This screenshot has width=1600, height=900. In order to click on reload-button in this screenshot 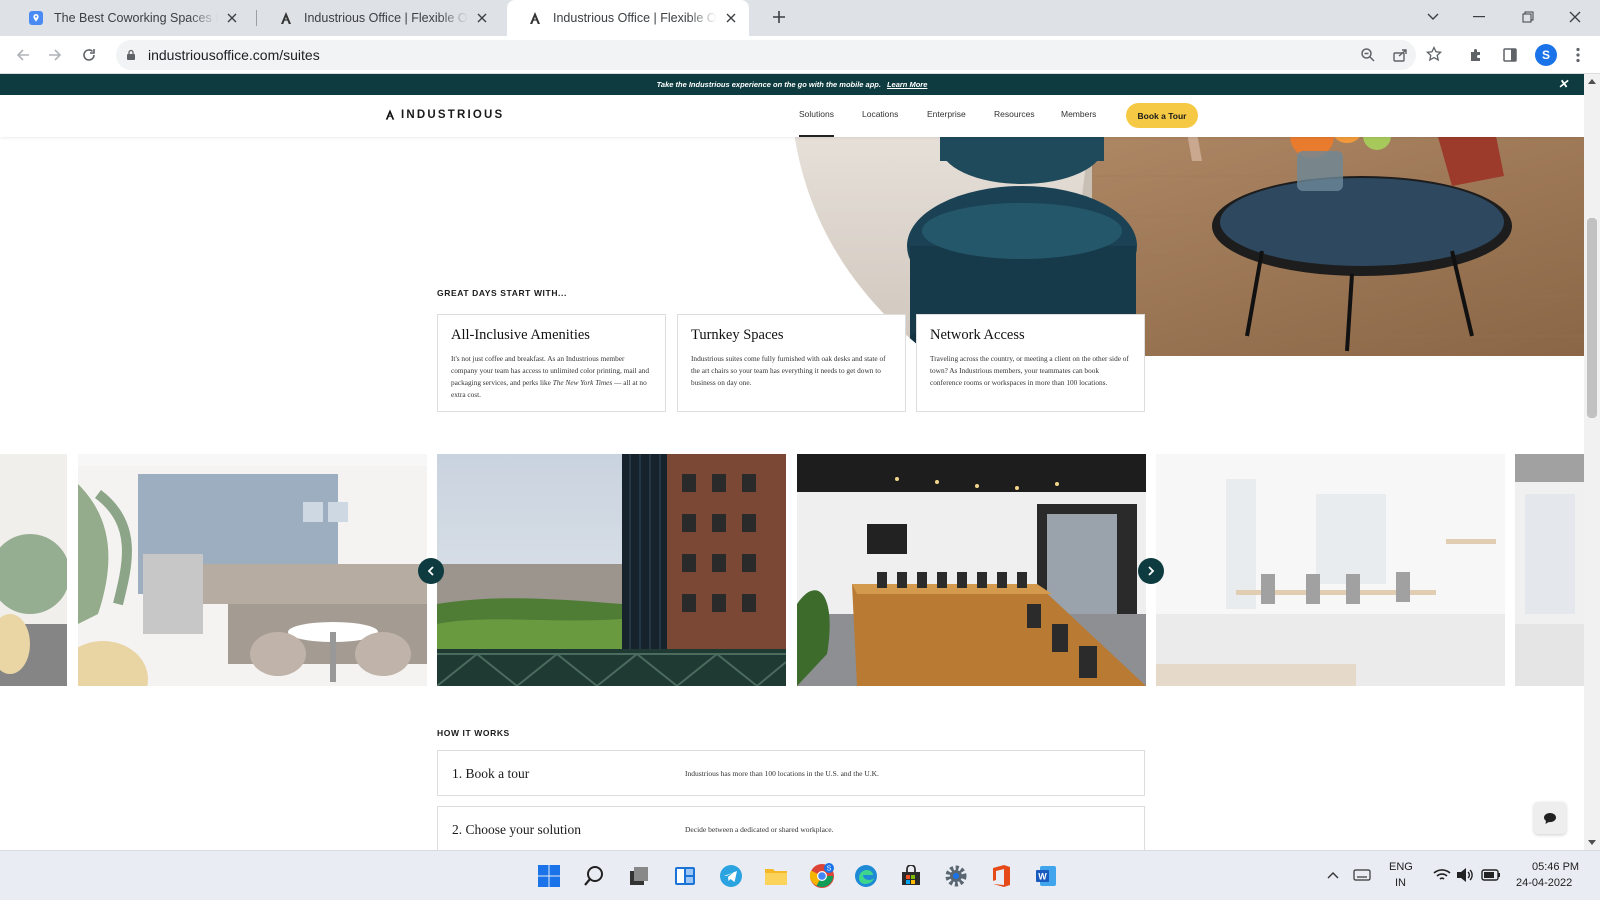, I will do `click(89, 55)`.